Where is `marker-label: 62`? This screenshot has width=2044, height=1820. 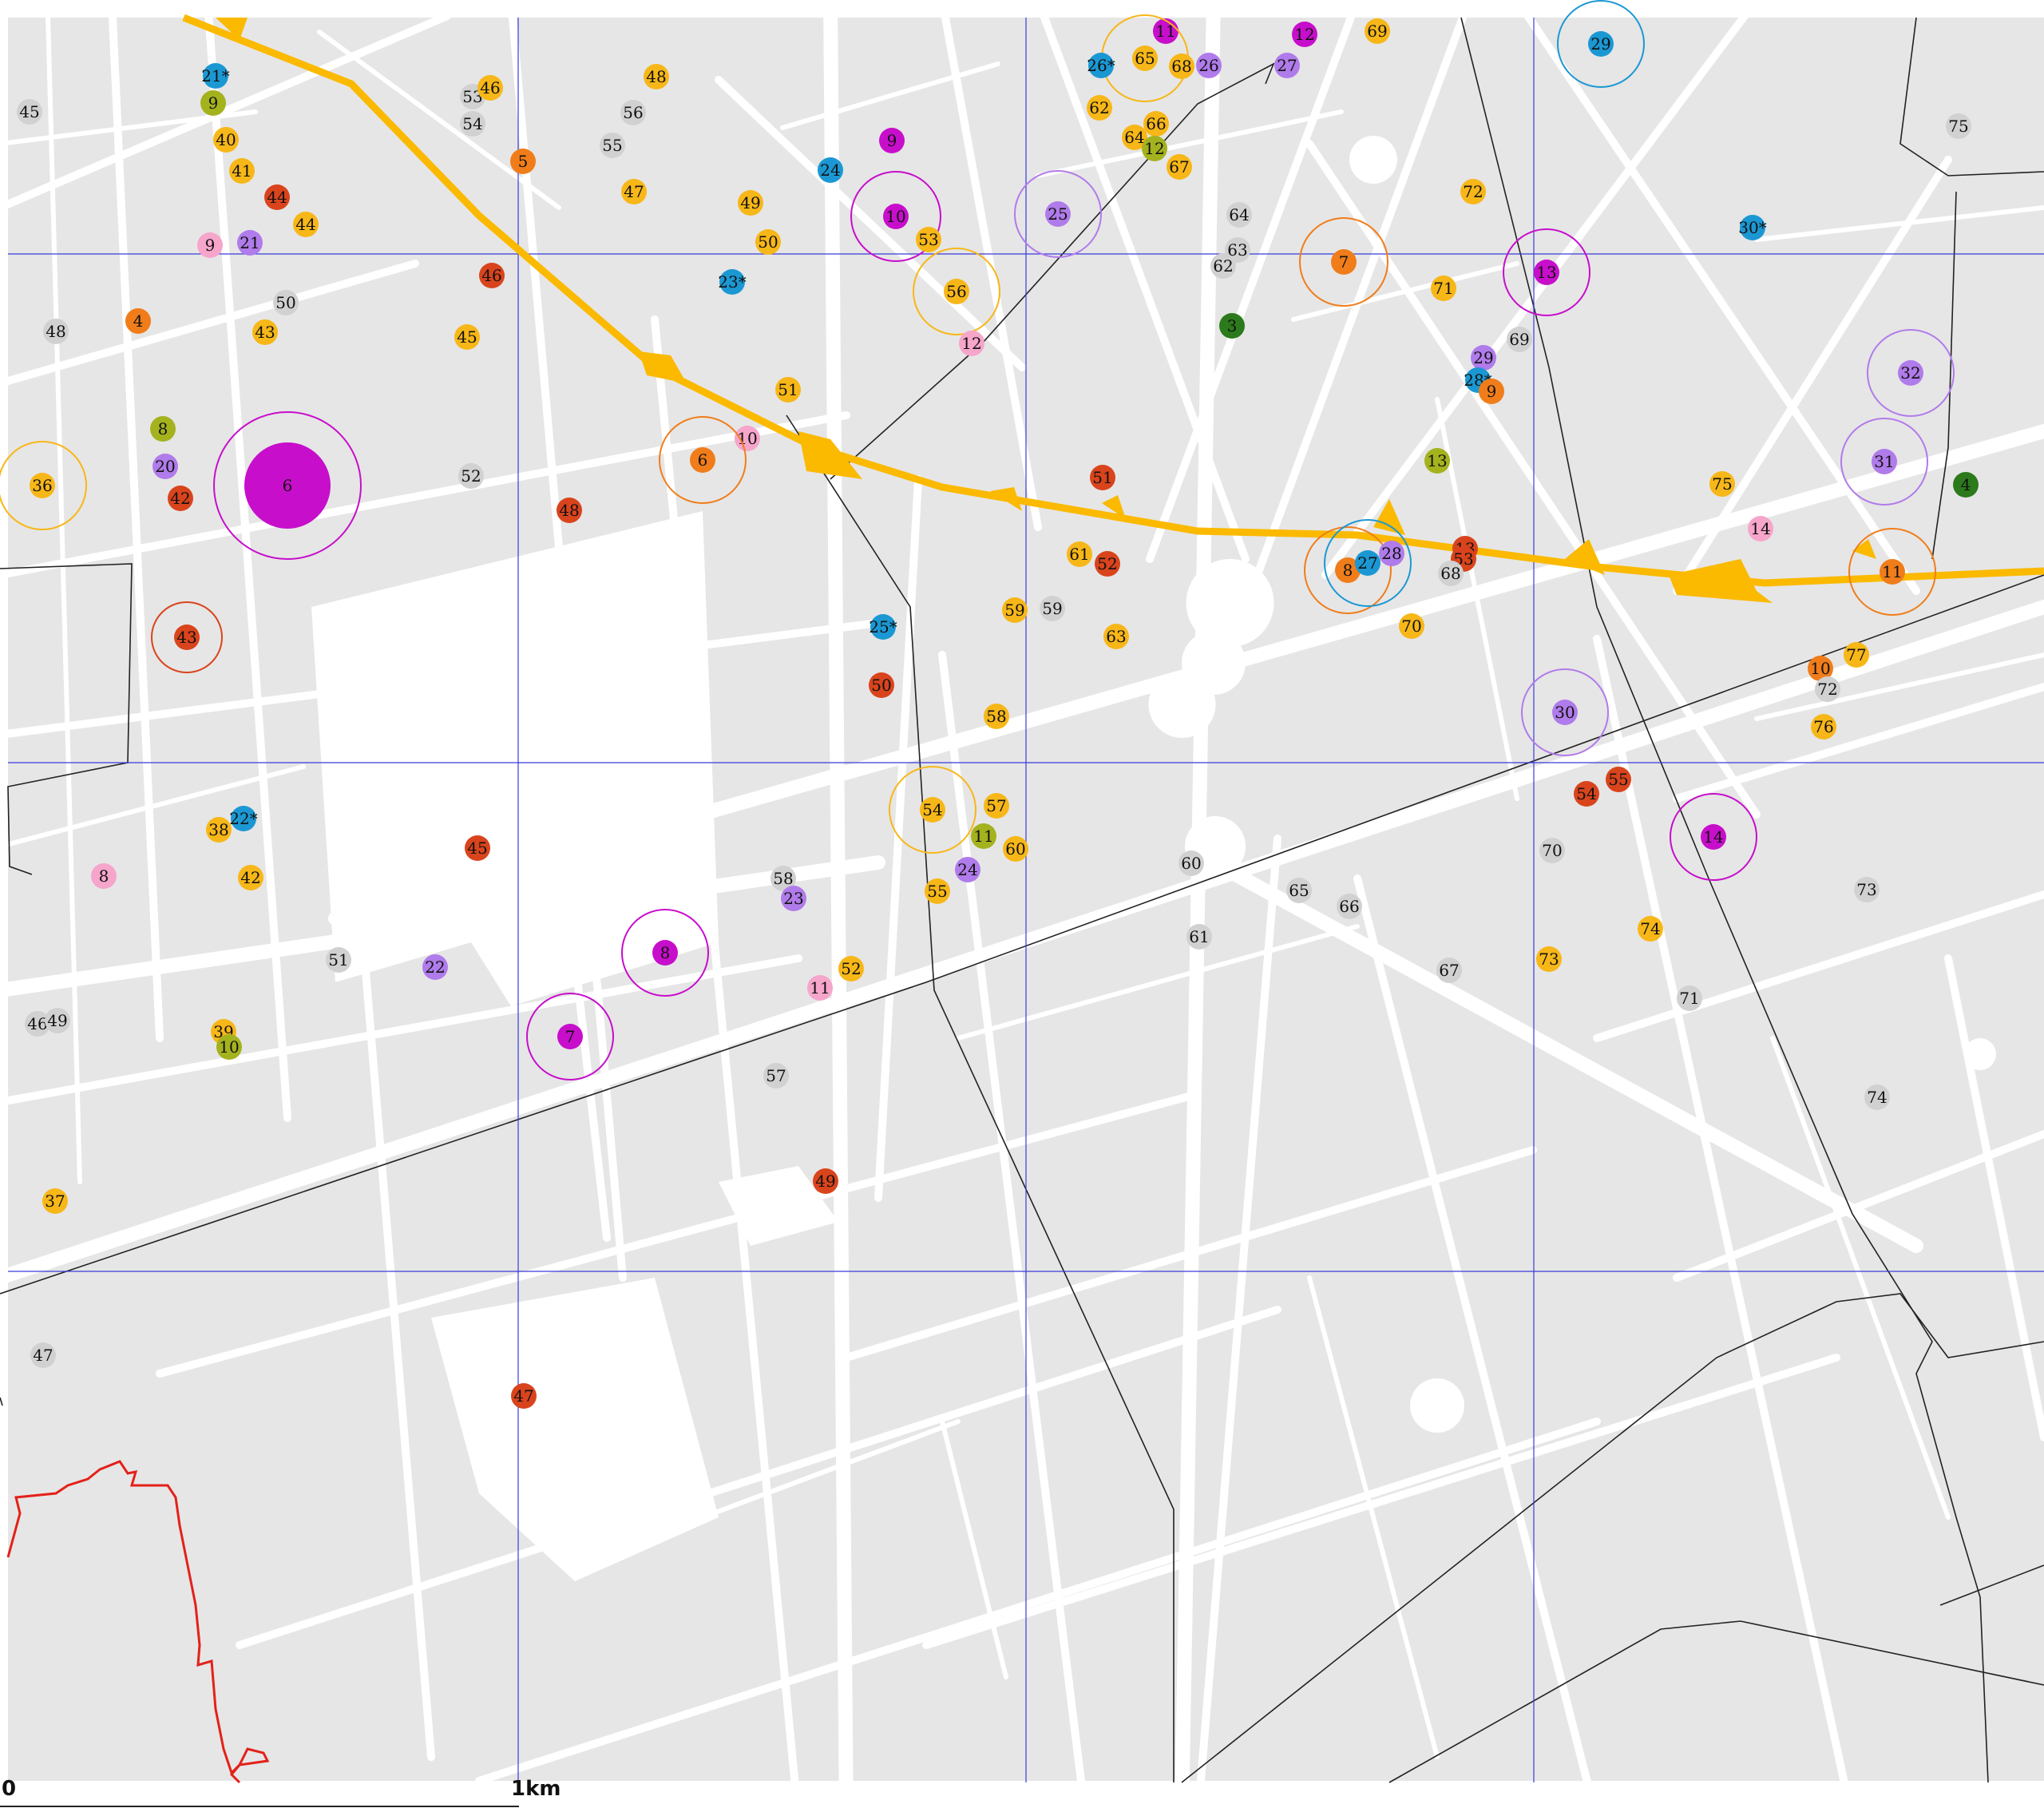
marker-label: 62 is located at coordinates (1223, 266).